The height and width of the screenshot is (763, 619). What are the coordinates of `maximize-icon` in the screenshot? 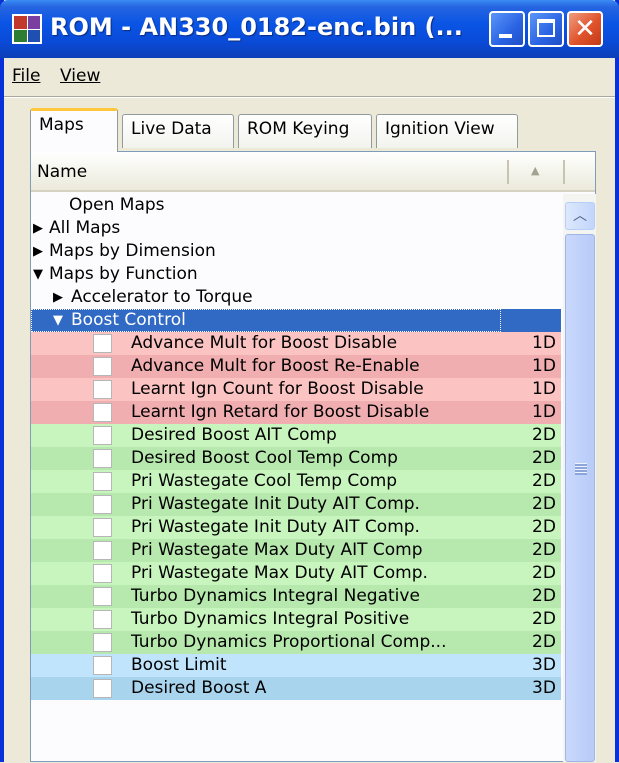 It's located at (546, 28).